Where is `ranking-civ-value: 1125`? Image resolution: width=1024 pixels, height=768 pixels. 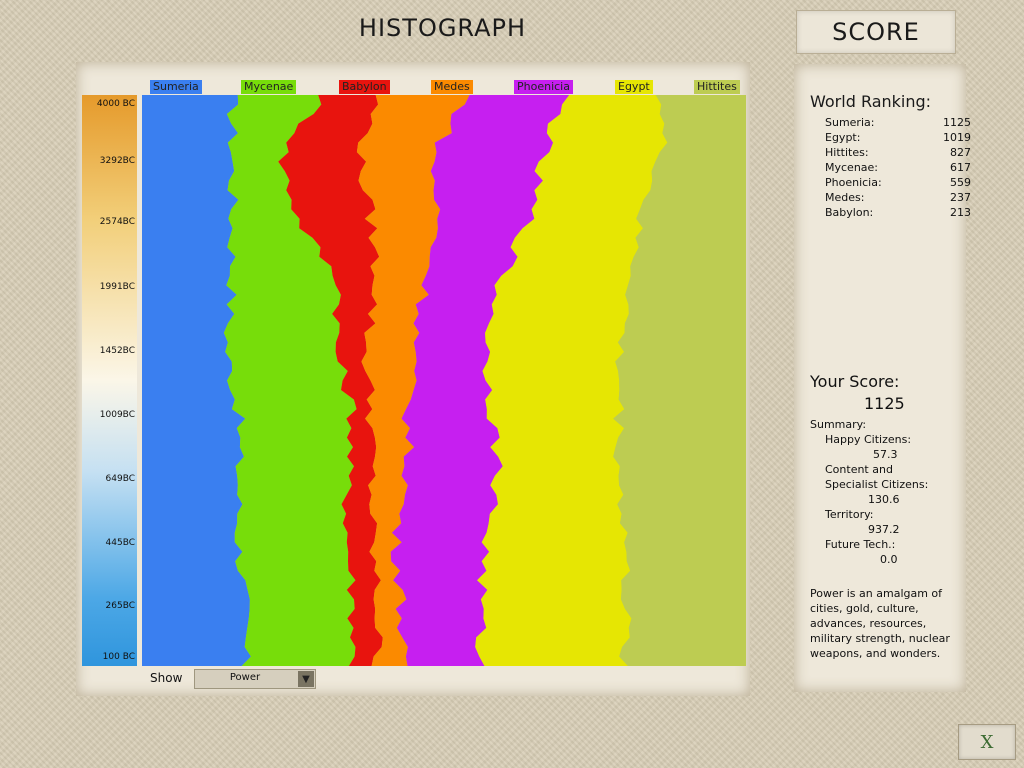 ranking-civ-value: 1125 is located at coordinates (957, 122).